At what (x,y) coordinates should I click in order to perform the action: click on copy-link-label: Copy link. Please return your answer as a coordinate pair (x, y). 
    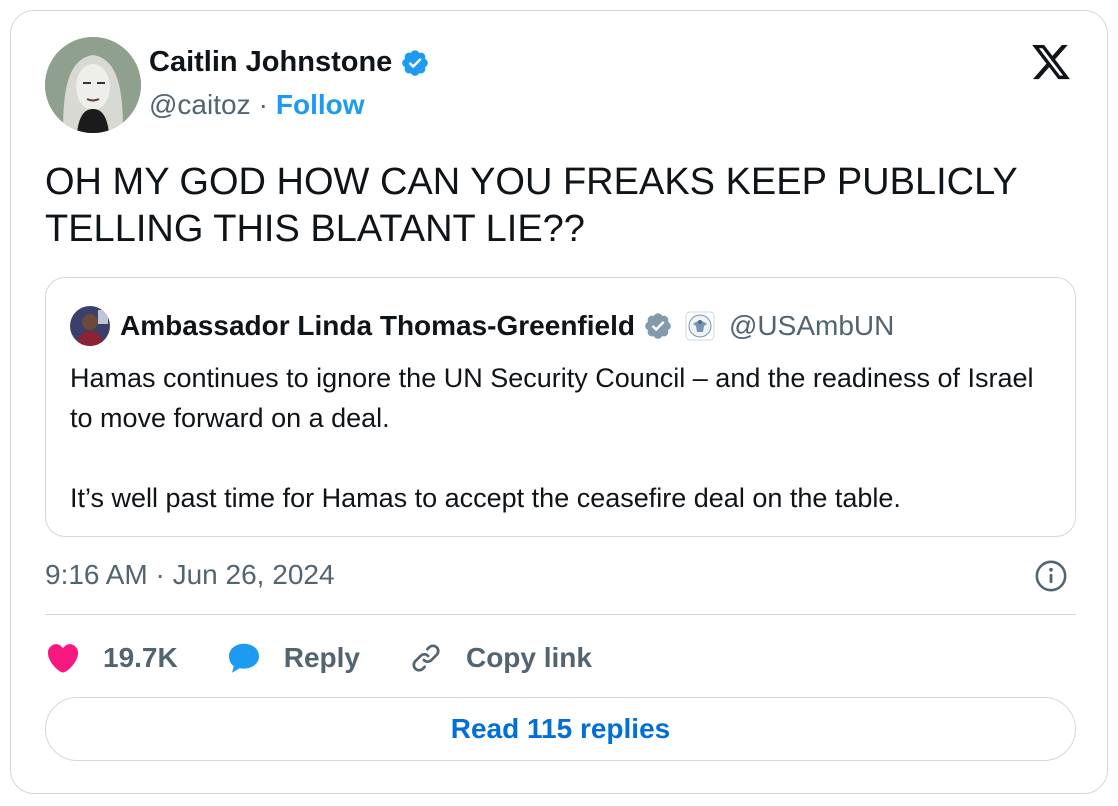
    Looking at the image, I should click on (528, 657).